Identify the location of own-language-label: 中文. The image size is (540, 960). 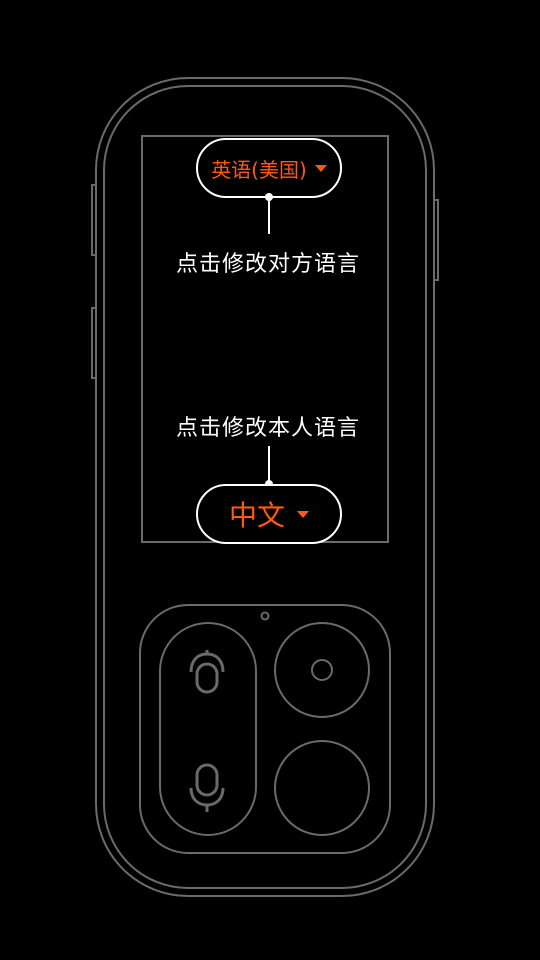
(256, 515).